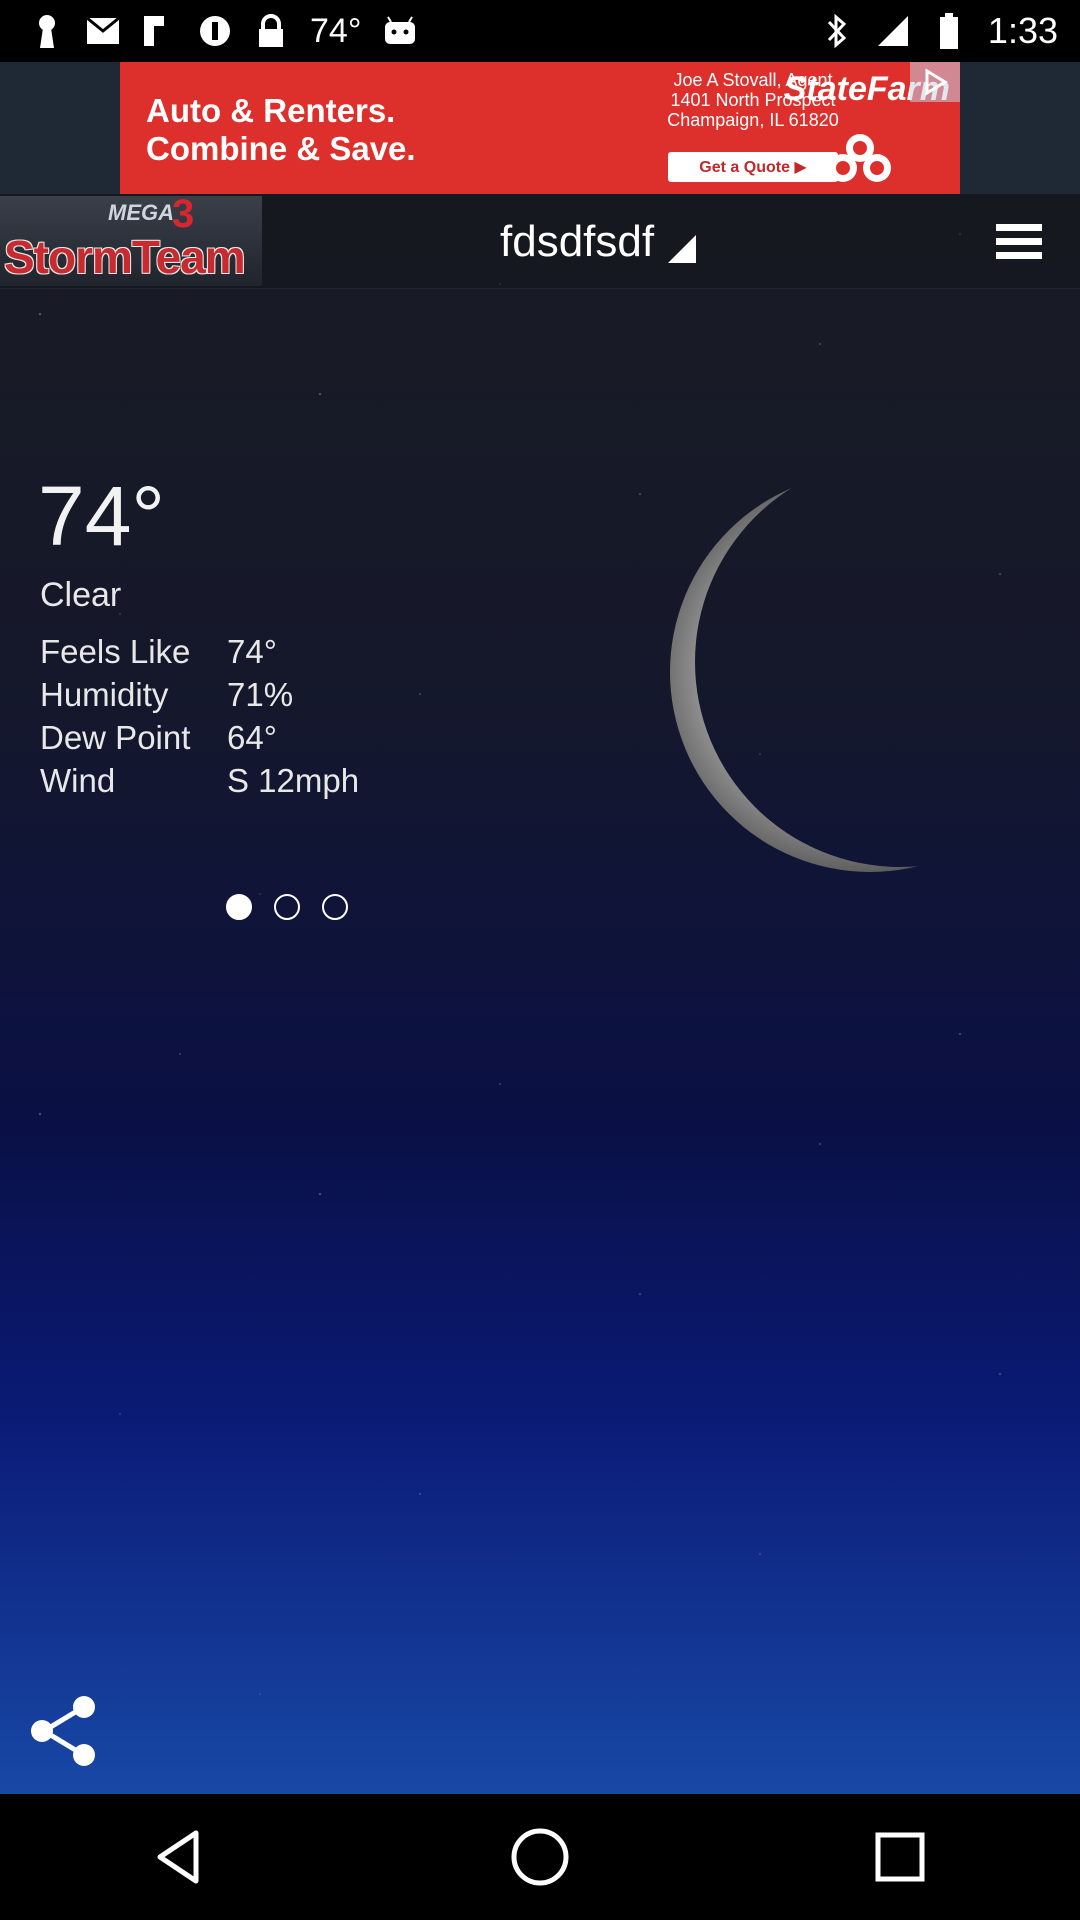 The image size is (1080, 1920). Describe the element at coordinates (115, 651) in the screenshot. I see `detail-label: Feels Like` at that location.